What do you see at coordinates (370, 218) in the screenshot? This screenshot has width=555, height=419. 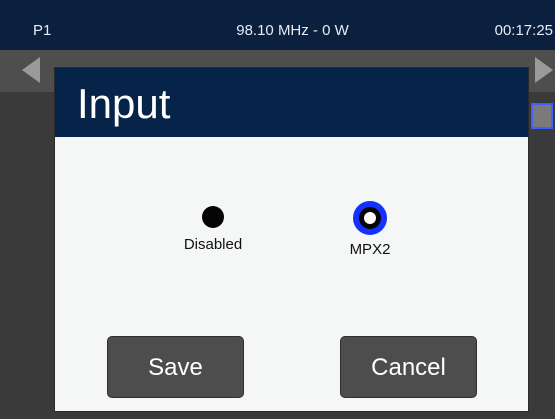 I see `radio-selected-icon` at bounding box center [370, 218].